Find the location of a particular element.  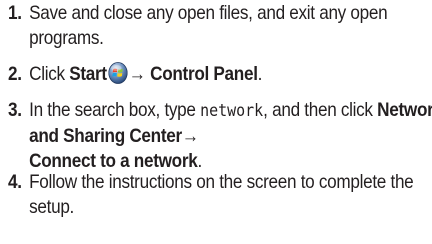

control-panel-label: Control Panel is located at coordinates (204, 74).